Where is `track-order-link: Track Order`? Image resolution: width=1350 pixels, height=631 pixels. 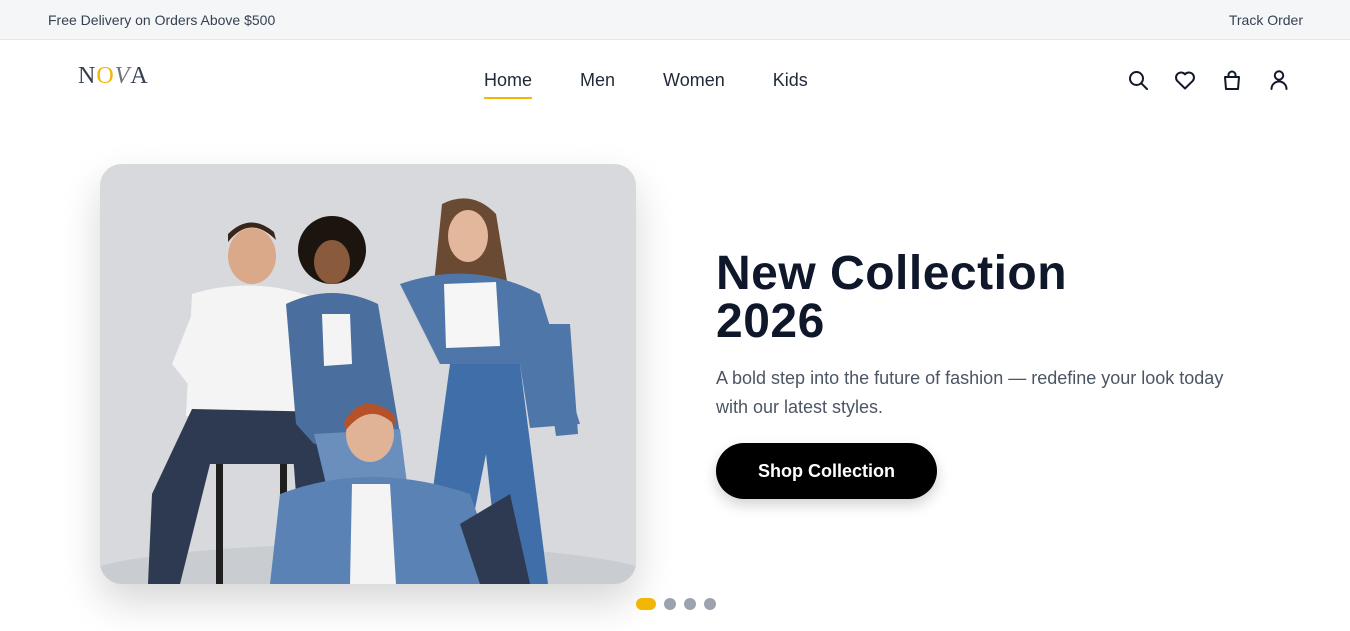 track-order-link: Track Order is located at coordinates (1266, 20).